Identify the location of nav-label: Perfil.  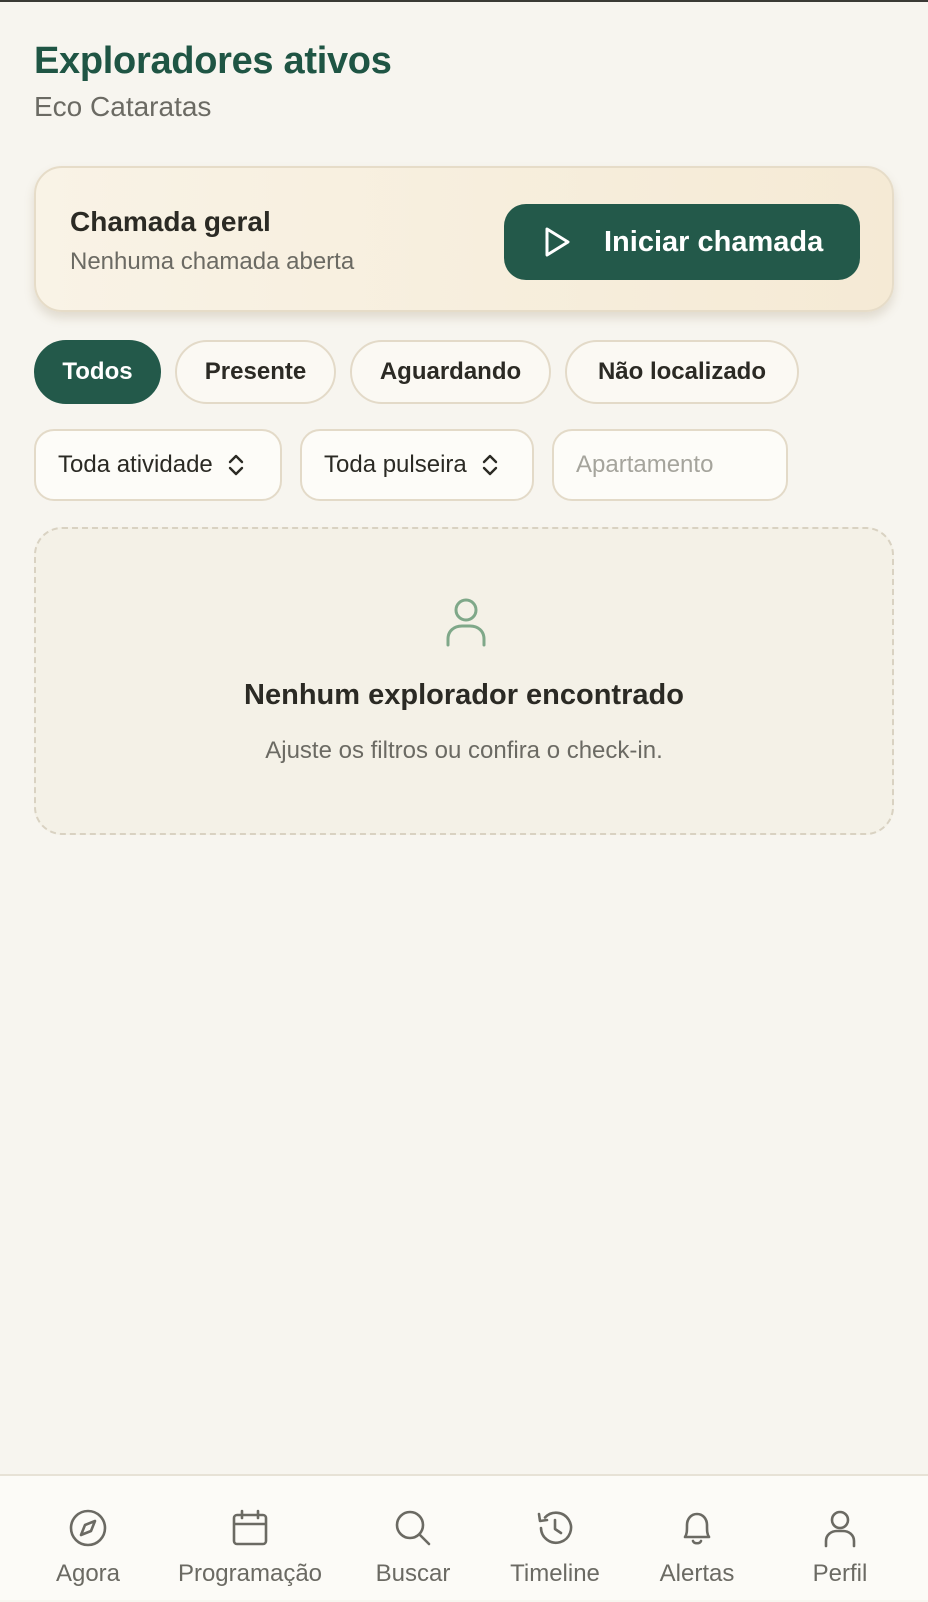
(840, 1573).